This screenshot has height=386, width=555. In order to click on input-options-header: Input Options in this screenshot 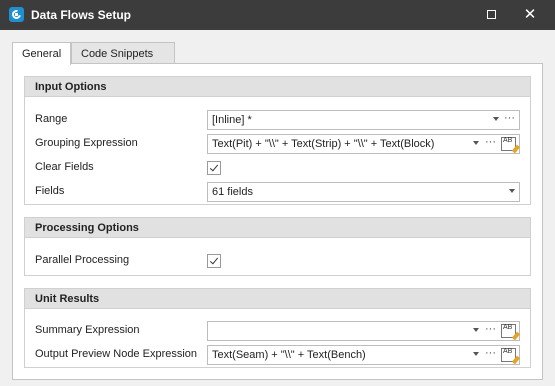, I will do `click(277, 87)`.